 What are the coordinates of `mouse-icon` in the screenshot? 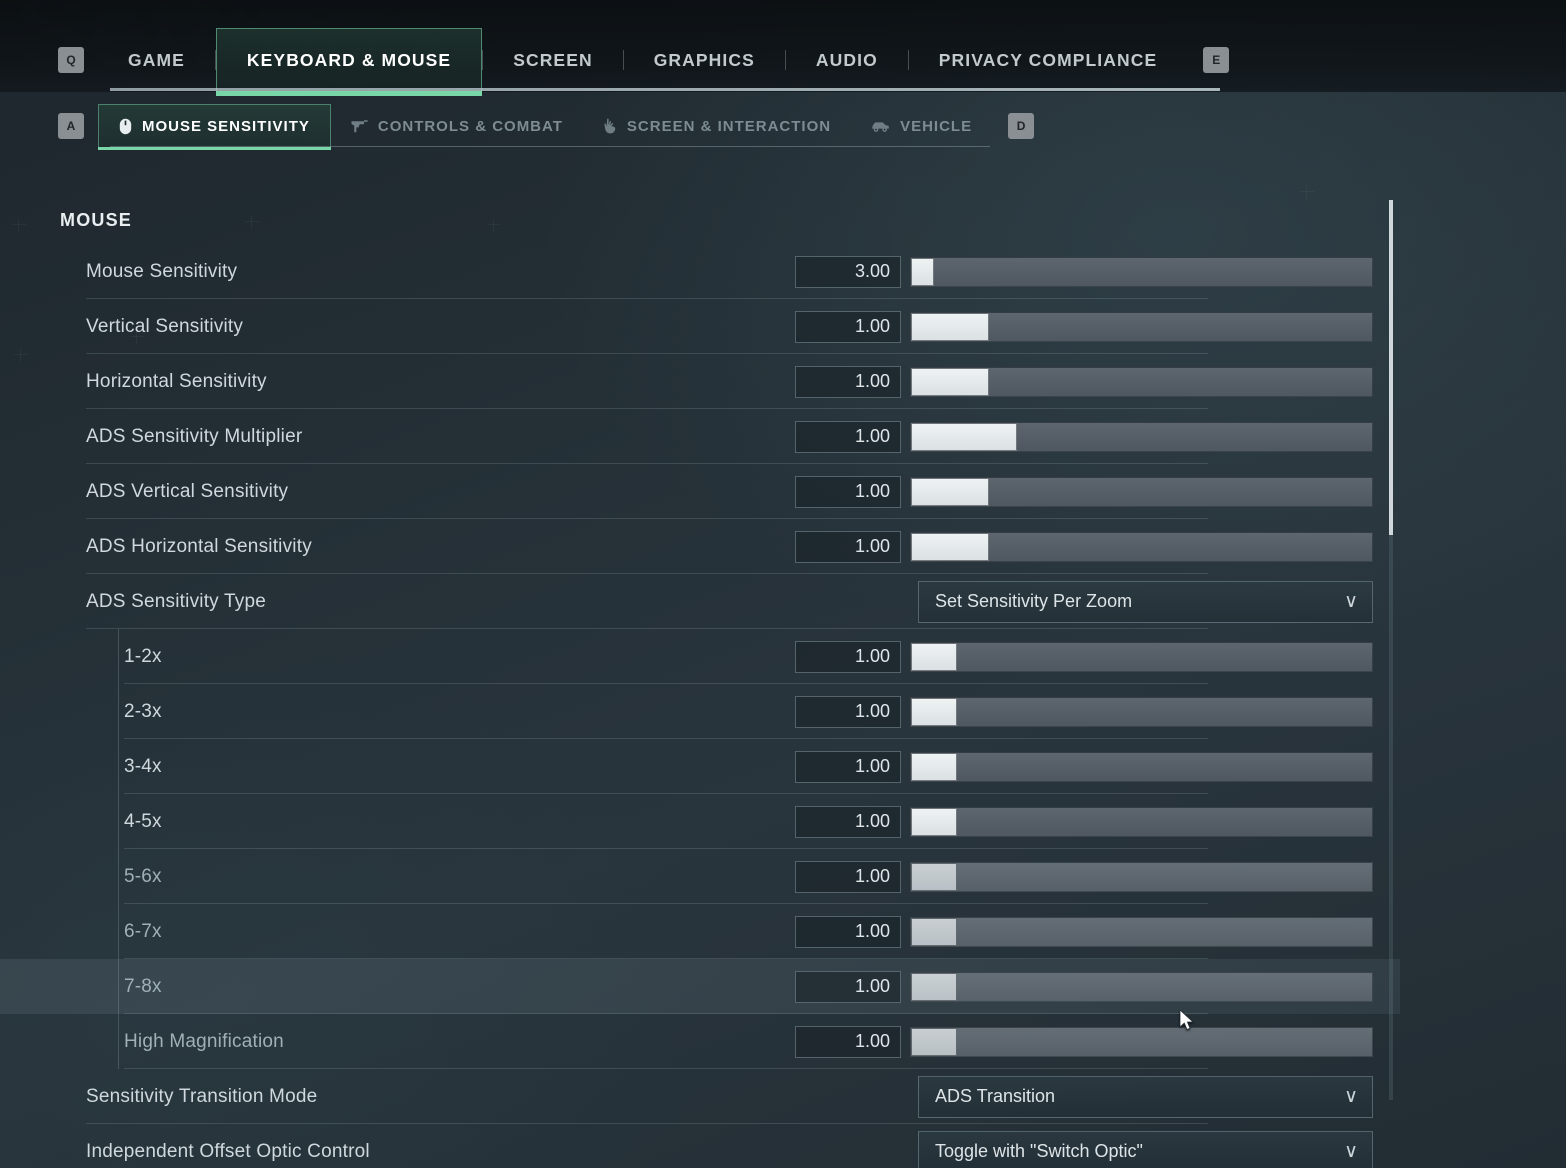 It's located at (125, 126).